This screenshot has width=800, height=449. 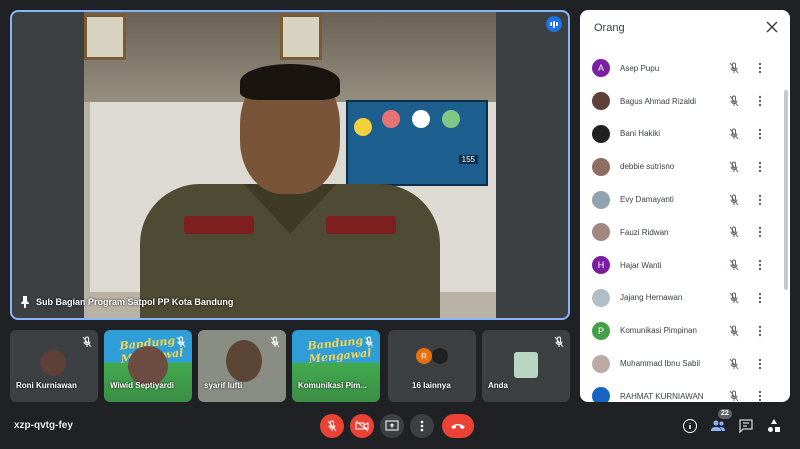 I want to click on end-call-button, so click(x=458, y=426).